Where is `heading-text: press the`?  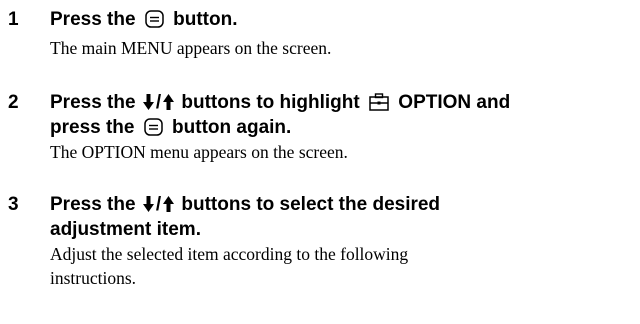
heading-text: press the is located at coordinates (92, 127).